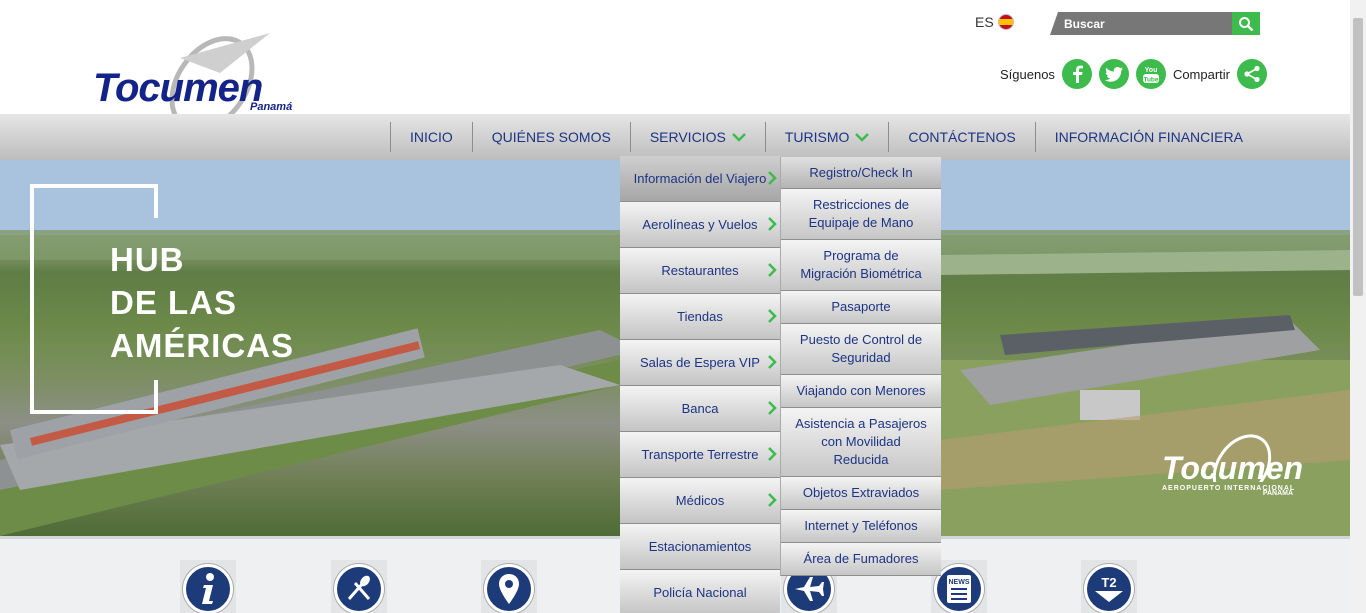 The image size is (1366, 613). I want to click on hero-line: HUB, so click(147, 259).